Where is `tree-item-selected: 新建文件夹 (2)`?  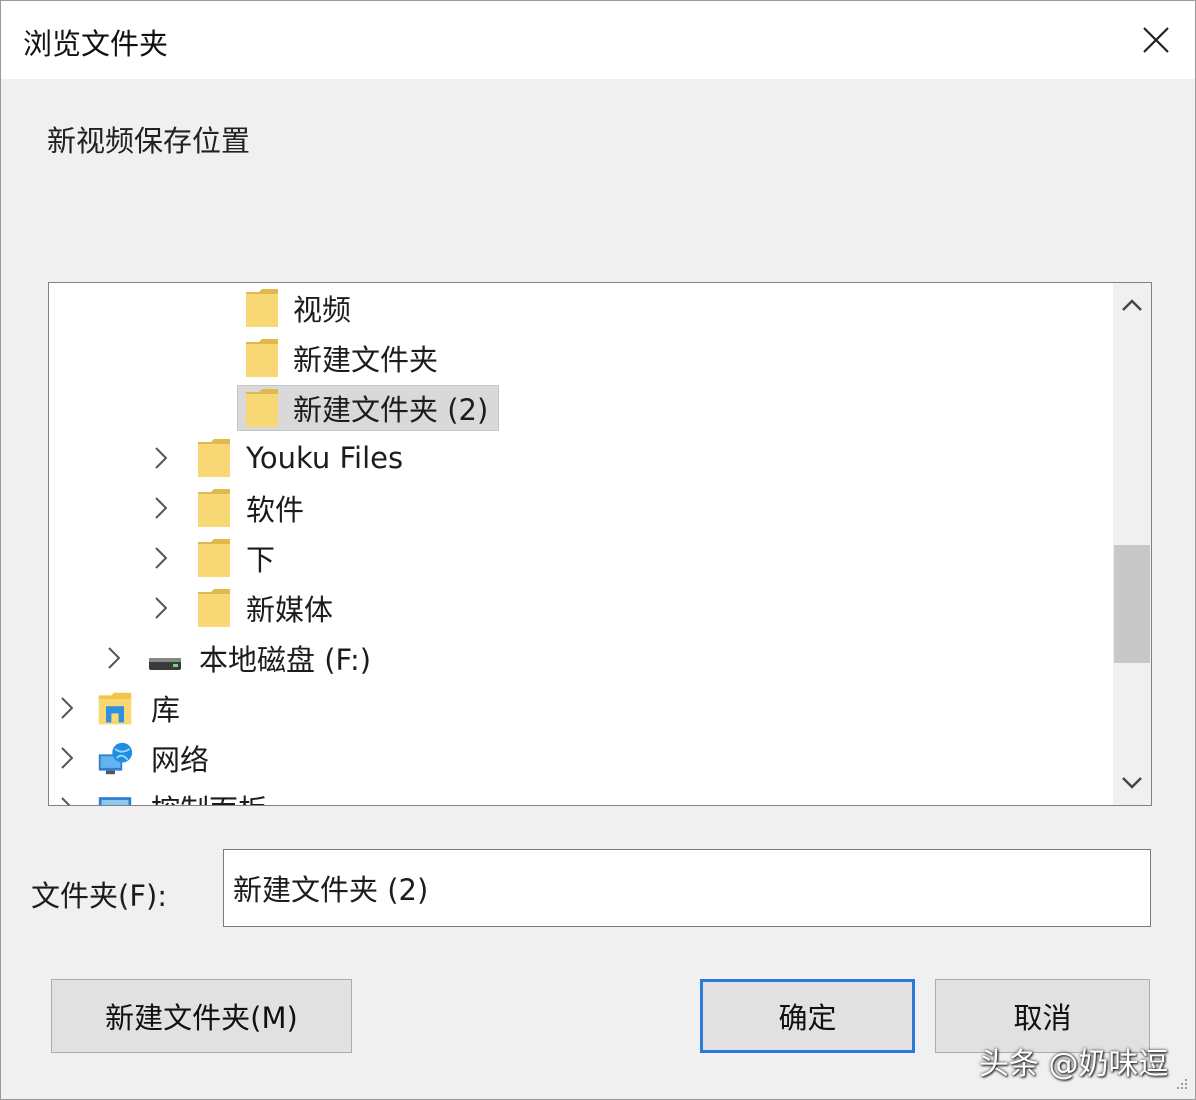 tree-item-selected: 新建文件夹 (2) is located at coordinates (581, 408).